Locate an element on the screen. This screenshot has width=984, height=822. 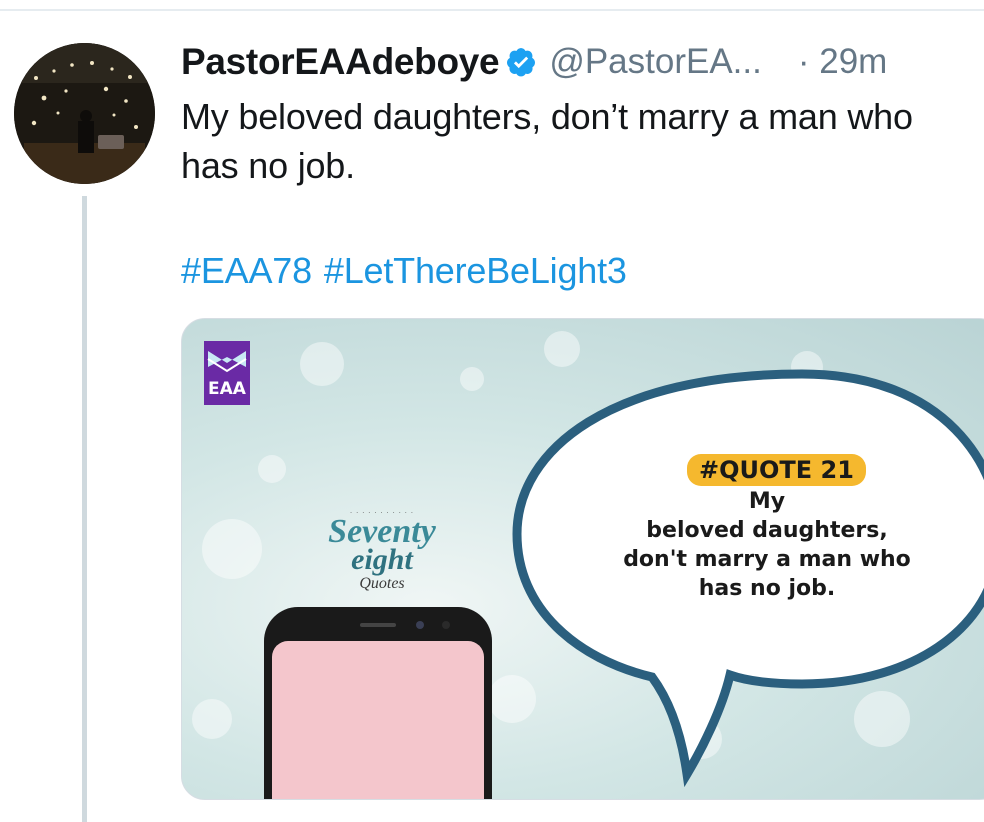
logo-text: EAA is located at coordinates (227, 389).